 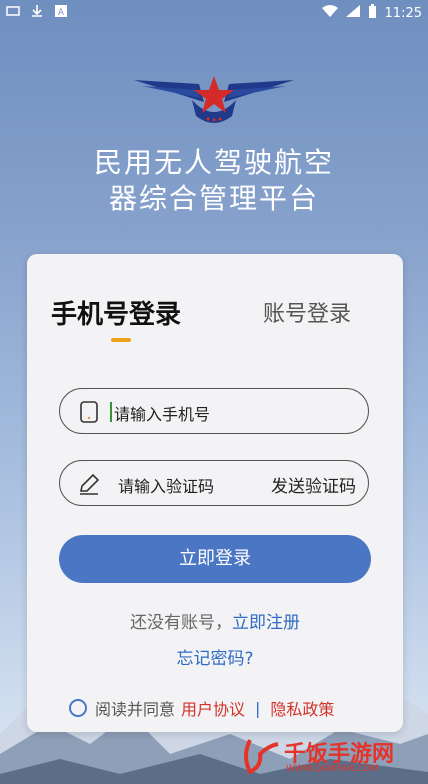 I want to click on code-placeholder: 请输入验证码, so click(x=166, y=486).